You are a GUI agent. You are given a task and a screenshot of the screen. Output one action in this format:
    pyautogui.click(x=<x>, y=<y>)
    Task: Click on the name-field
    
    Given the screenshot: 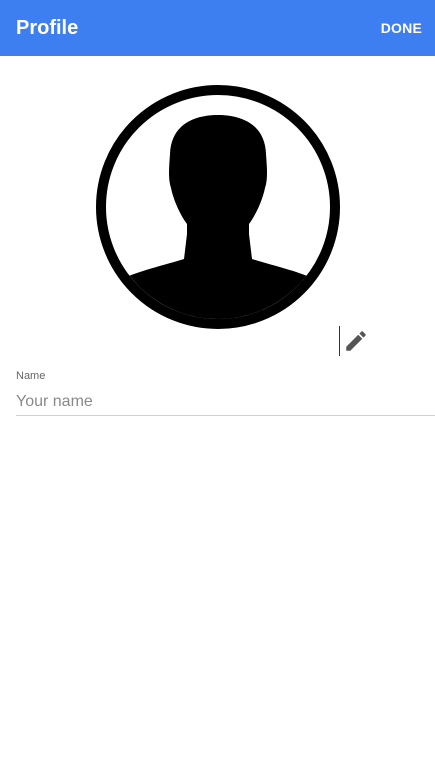 What is the action you would take?
    pyautogui.click(x=225, y=402)
    